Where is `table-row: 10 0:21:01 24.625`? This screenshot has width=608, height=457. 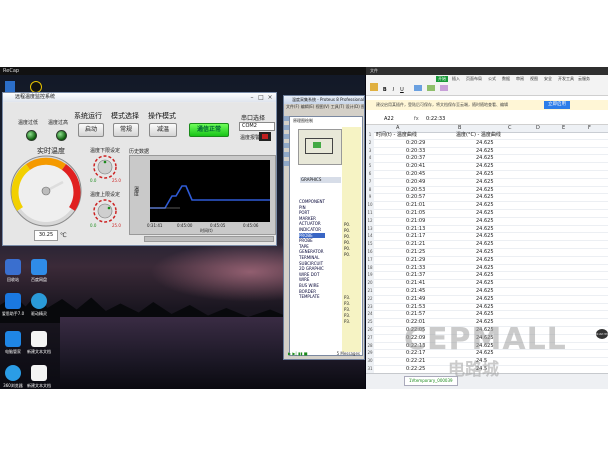
table-row: 10 0:21:01 24.625 is located at coordinates (487, 206).